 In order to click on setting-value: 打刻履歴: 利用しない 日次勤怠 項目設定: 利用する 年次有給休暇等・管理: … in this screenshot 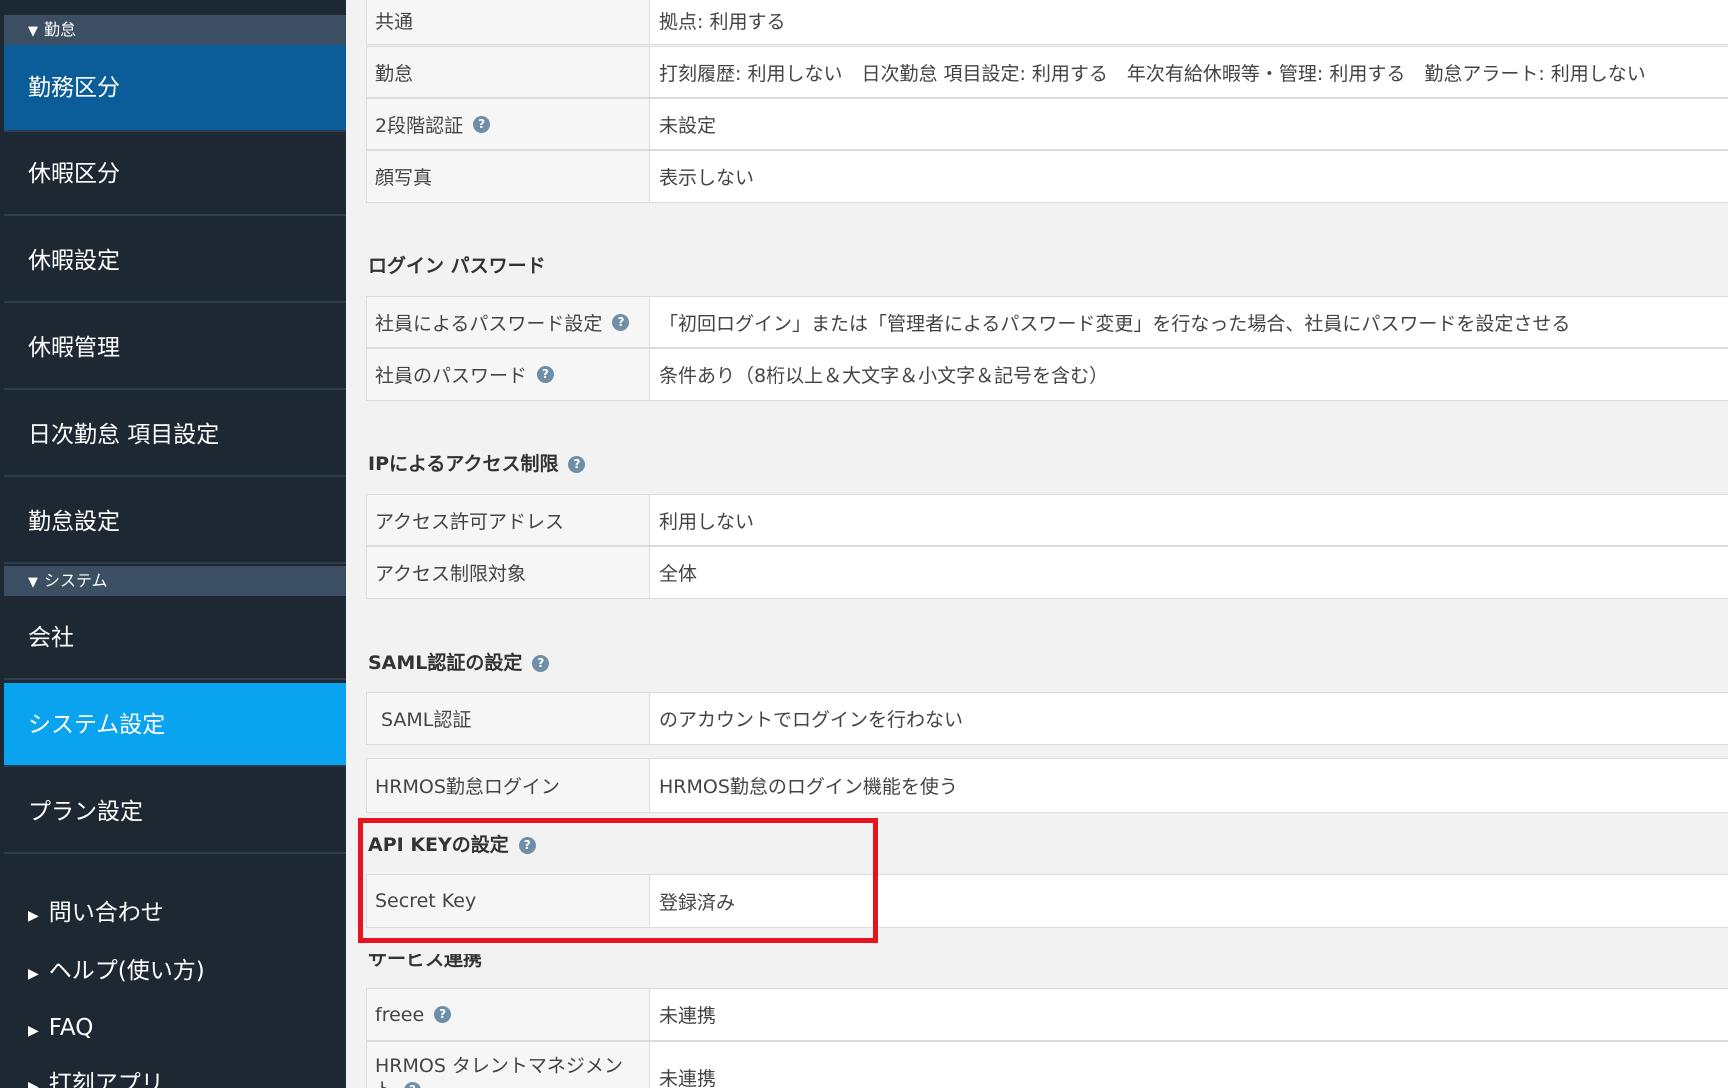, I will do `click(1152, 73)`.